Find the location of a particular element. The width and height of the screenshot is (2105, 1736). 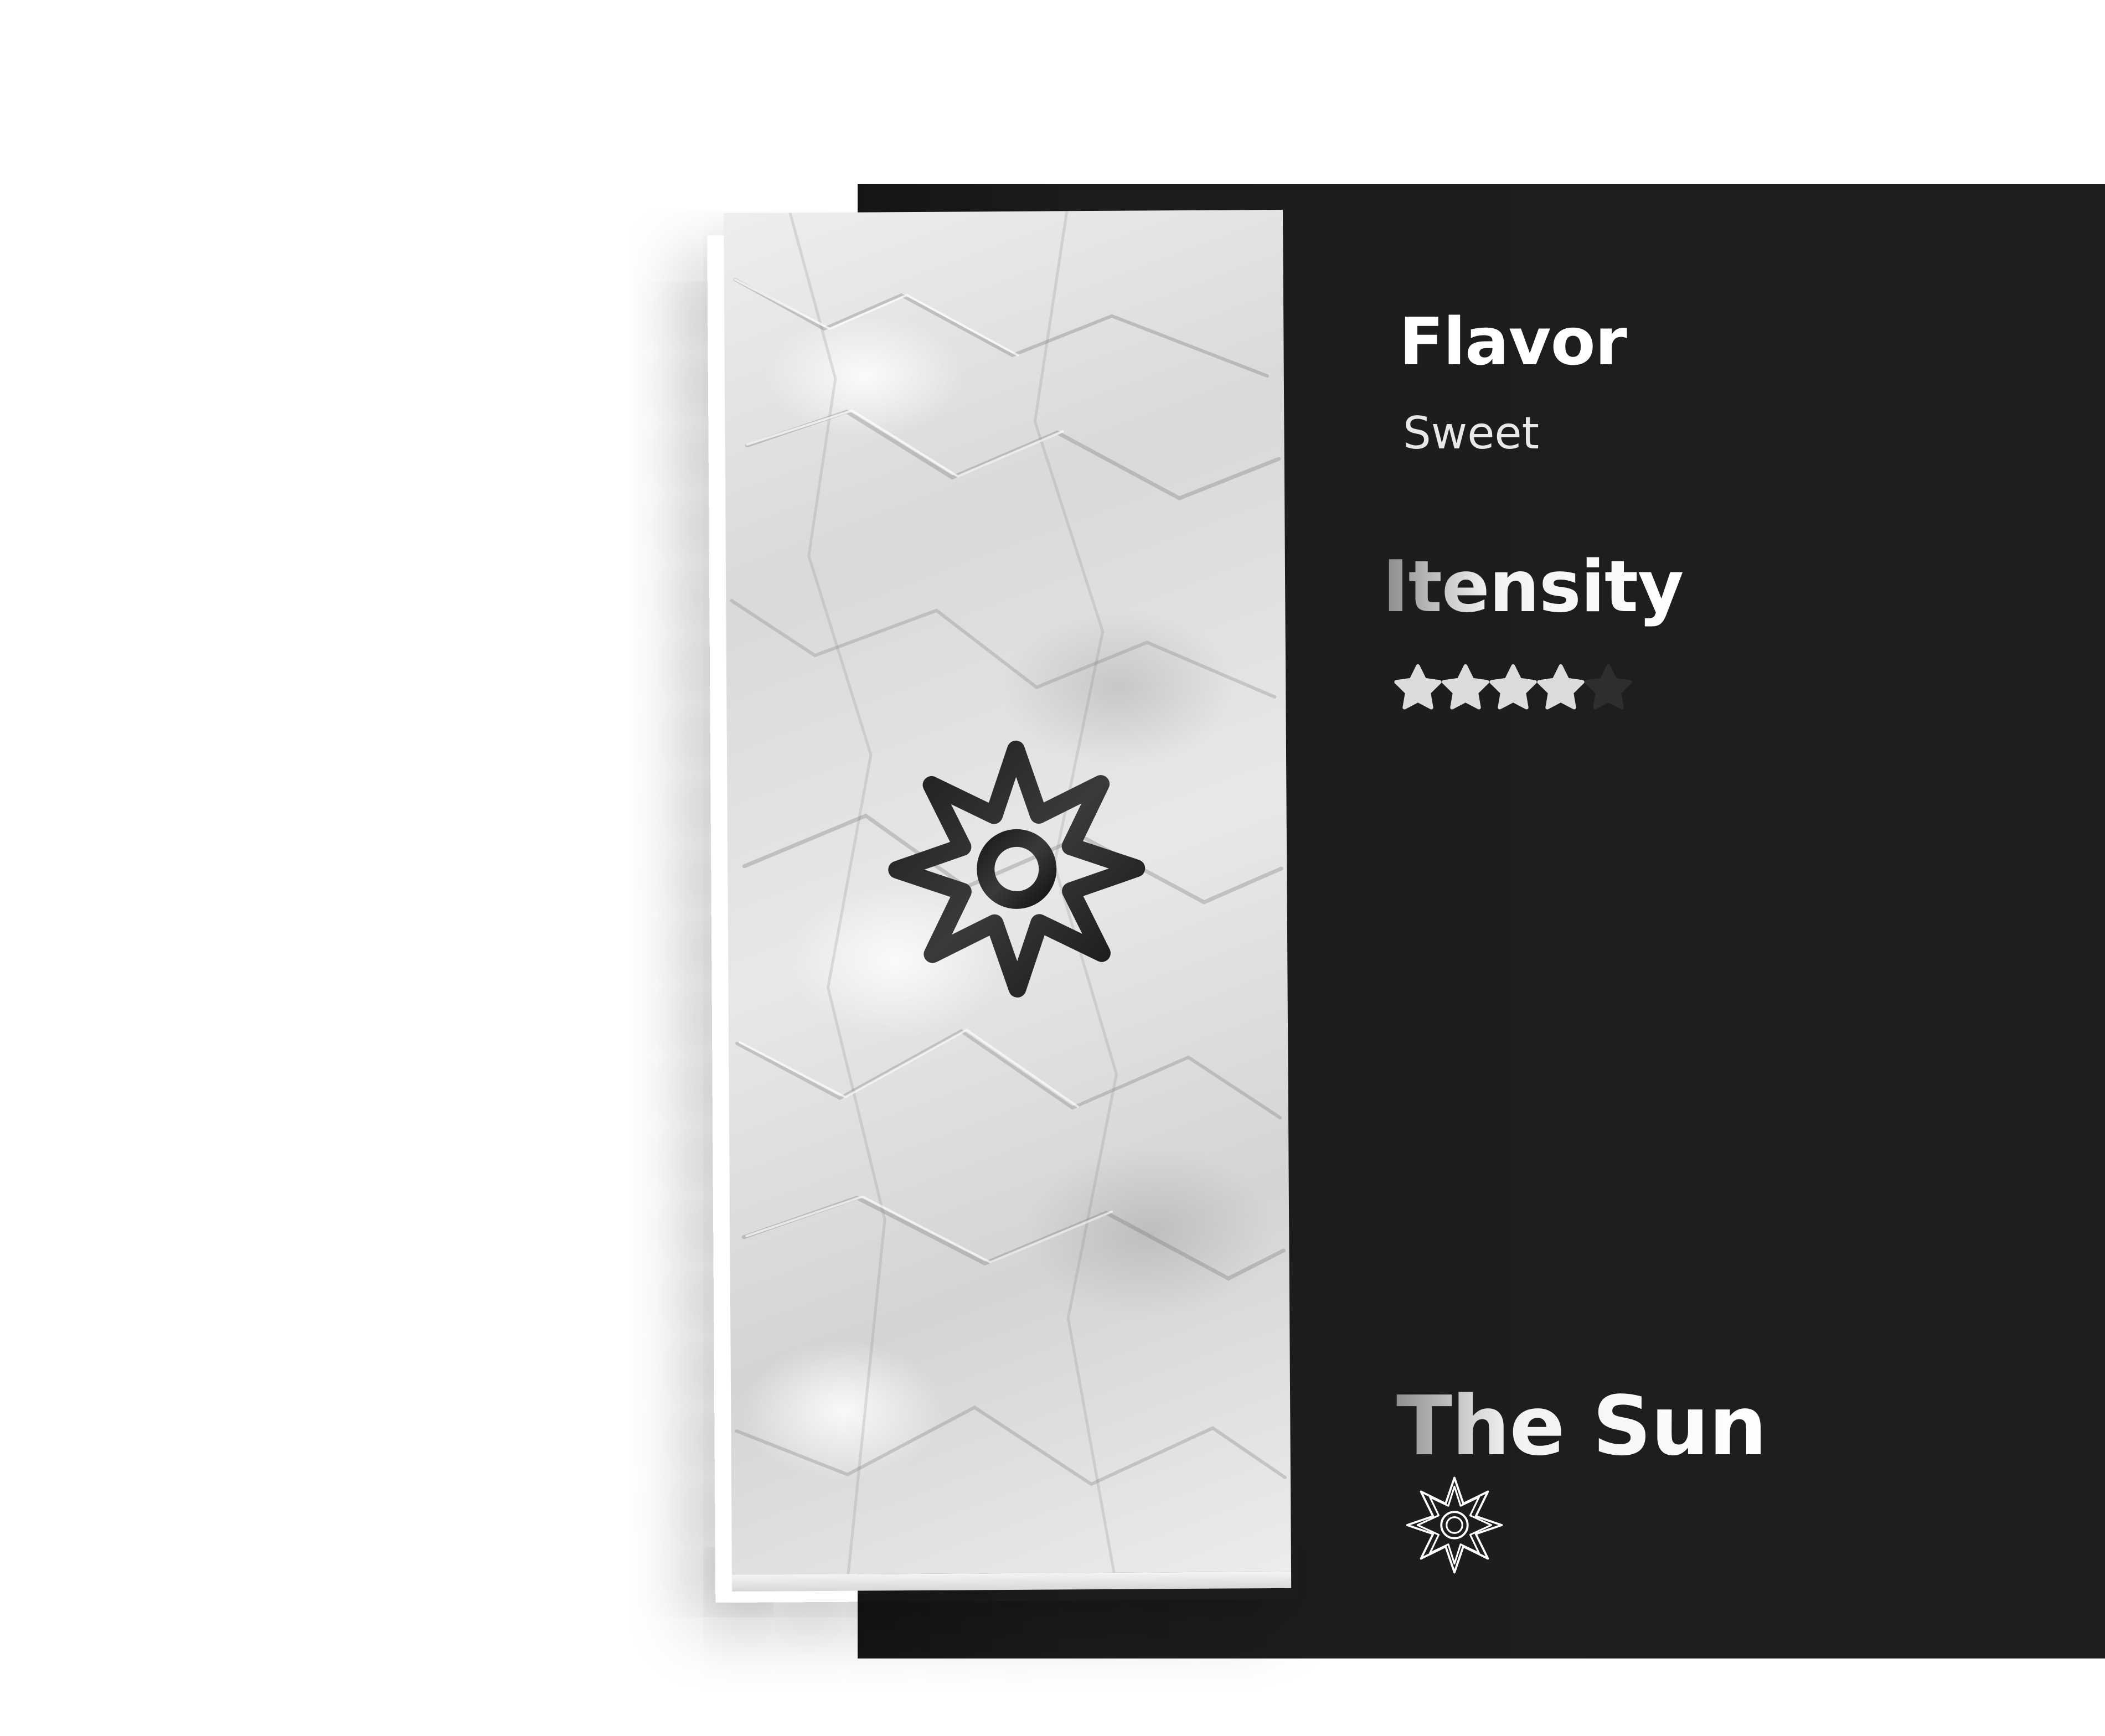

intensity-rating is located at coordinates (1513, 688).